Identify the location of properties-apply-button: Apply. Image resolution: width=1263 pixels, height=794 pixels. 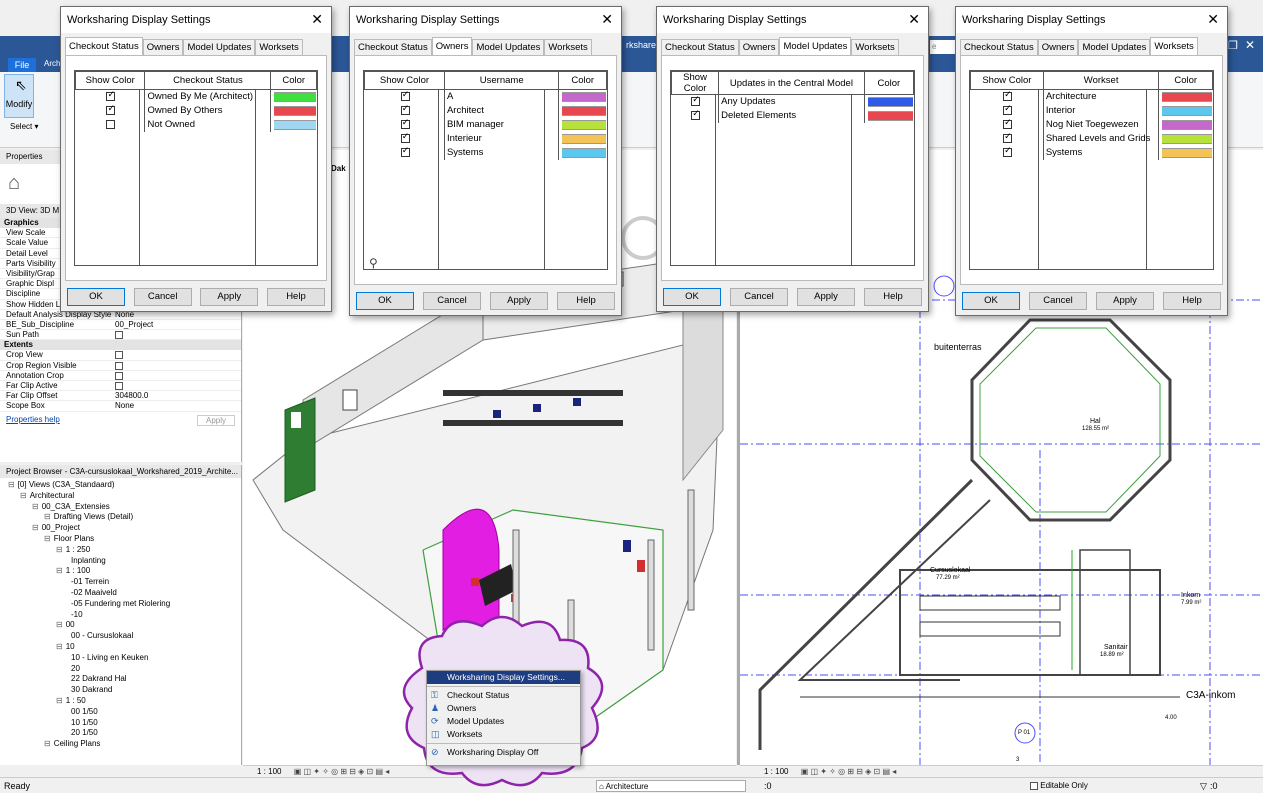
(215, 420).